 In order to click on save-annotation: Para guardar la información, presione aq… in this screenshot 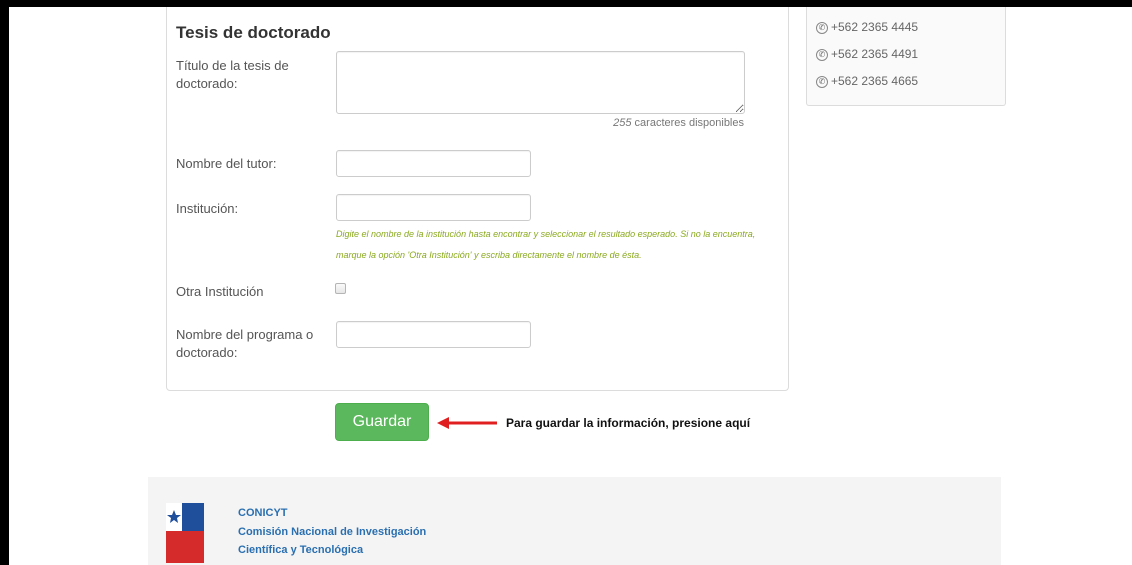, I will do `click(628, 423)`.